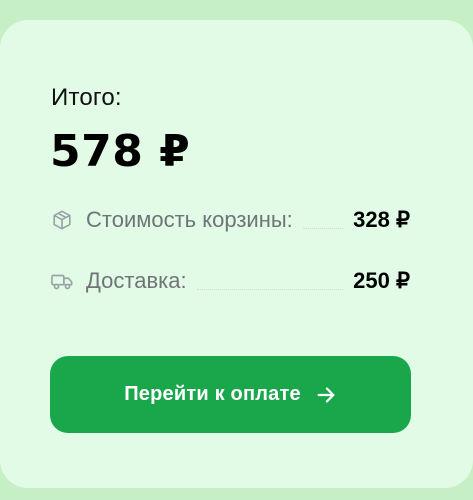 The height and width of the screenshot is (500, 473). What do you see at coordinates (62, 220) in the screenshot?
I see `box-icon` at bounding box center [62, 220].